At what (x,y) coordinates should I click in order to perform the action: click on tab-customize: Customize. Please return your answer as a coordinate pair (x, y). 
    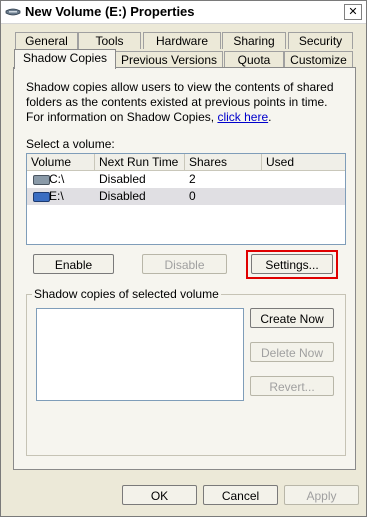
    Looking at the image, I should click on (318, 59).